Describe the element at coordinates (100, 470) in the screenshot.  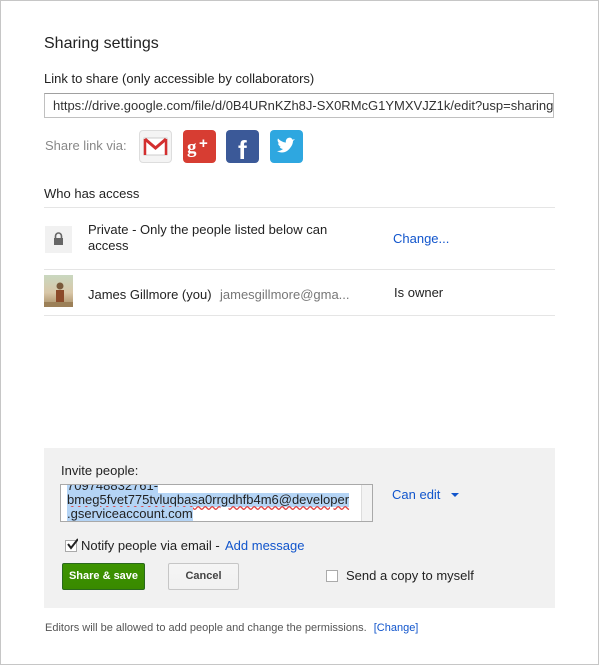
I see `invite-people-label: Invite people:` at that location.